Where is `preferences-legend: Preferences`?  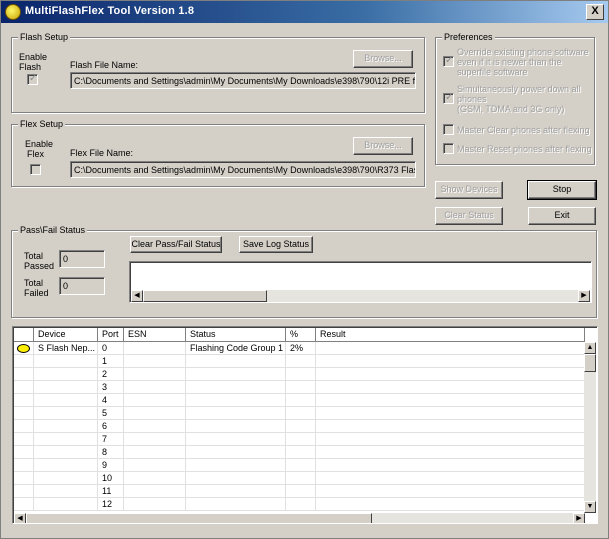
preferences-legend: Preferences is located at coordinates (468, 37).